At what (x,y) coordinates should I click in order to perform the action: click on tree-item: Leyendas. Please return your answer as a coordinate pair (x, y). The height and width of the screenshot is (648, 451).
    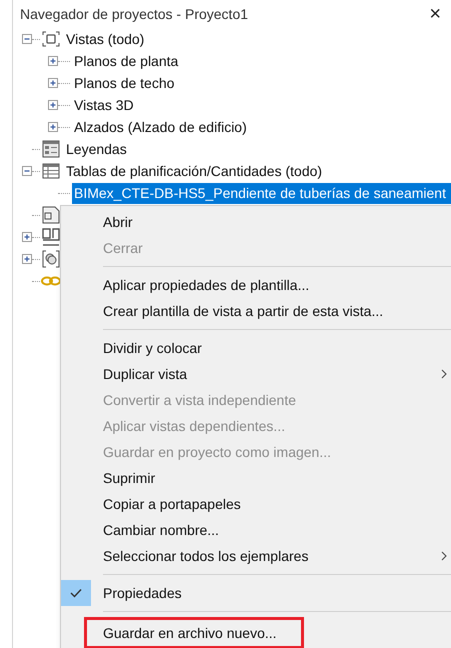
    Looking at the image, I should click on (96, 149).